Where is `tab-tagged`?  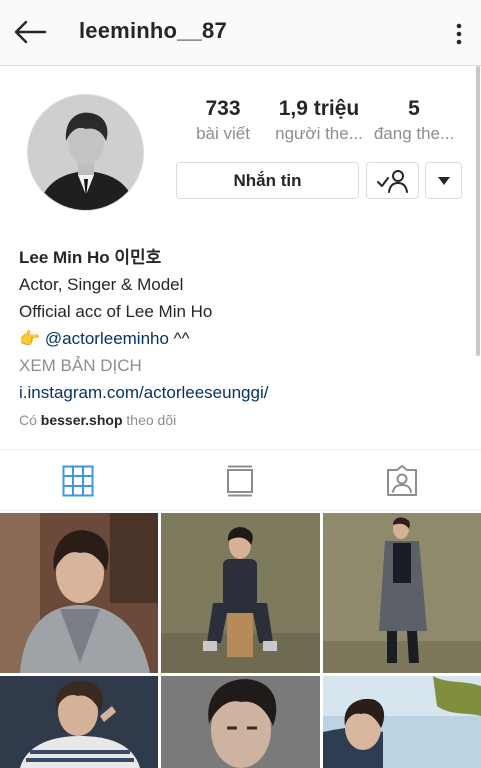
tab-tagged is located at coordinates (402, 481).